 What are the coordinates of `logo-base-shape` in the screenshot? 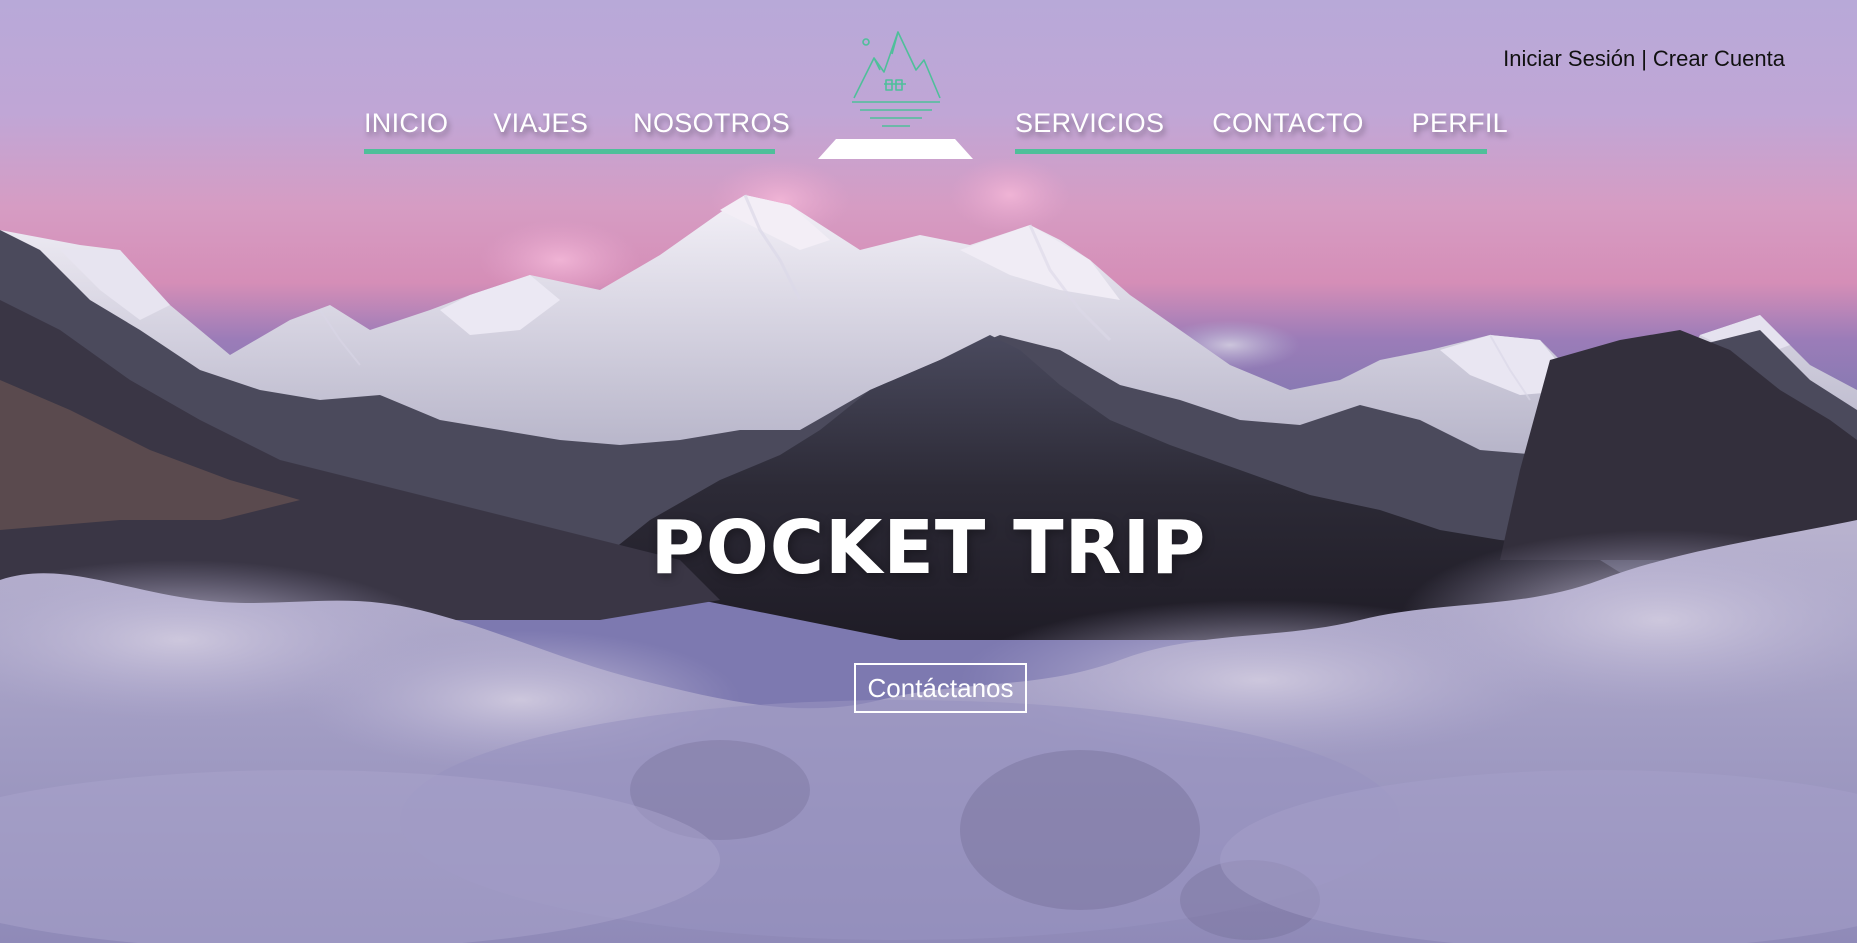 It's located at (895, 149).